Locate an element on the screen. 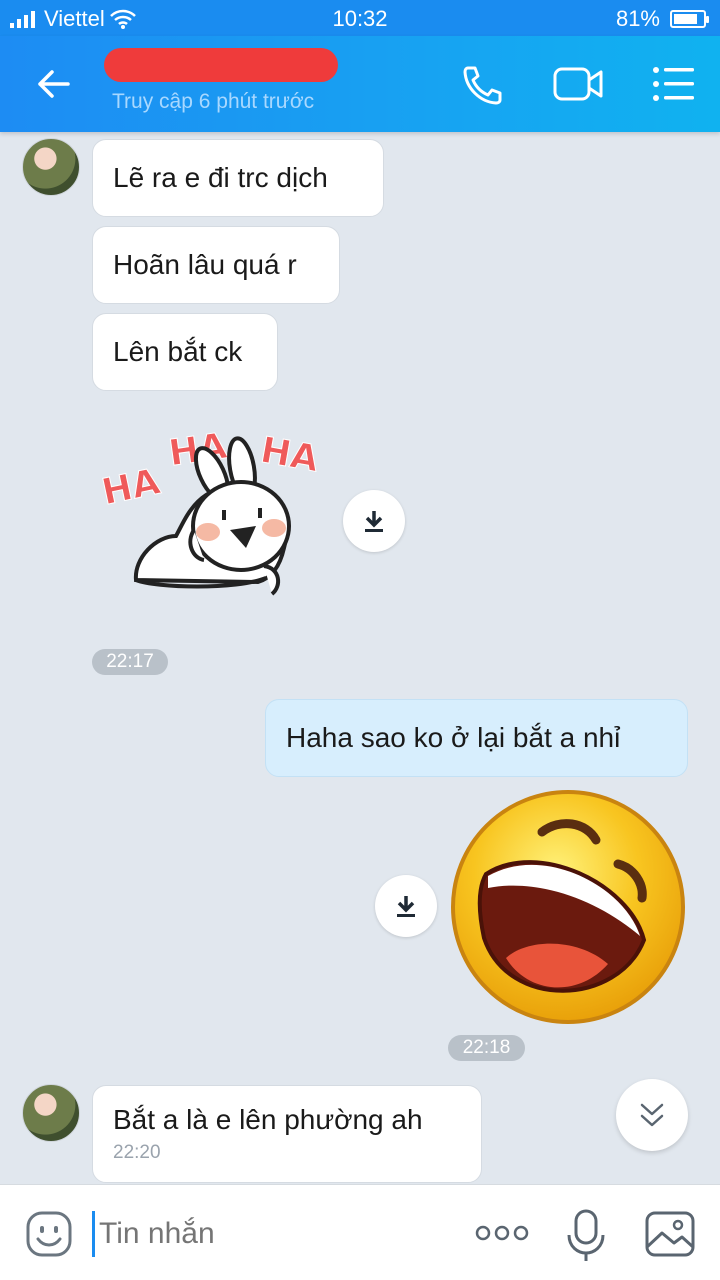 The width and height of the screenshot is (720, 1280). battery-fill is located at coordinates (685, 19).